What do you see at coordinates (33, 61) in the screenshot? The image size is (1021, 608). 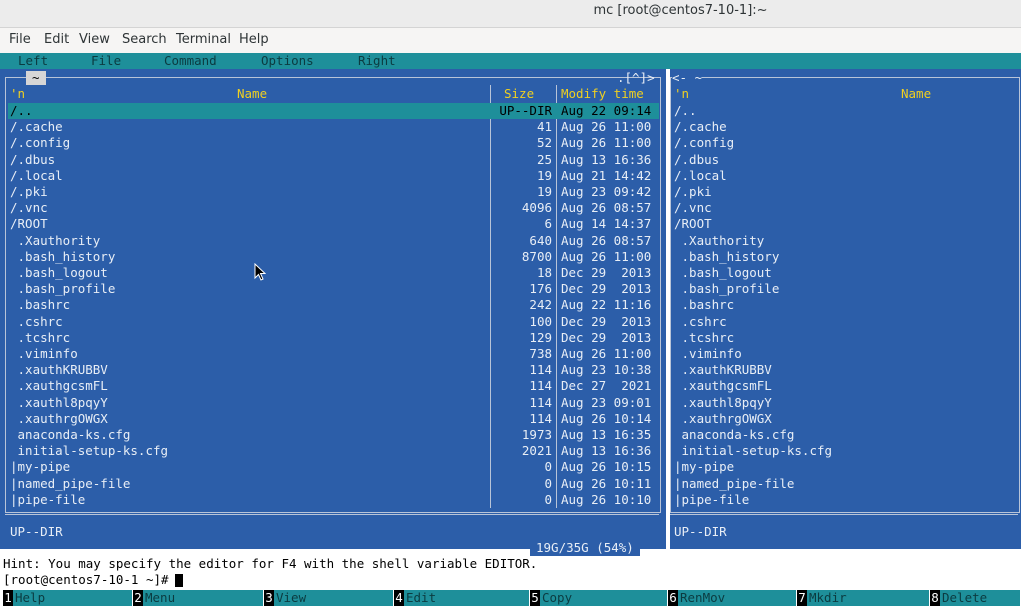 I see `mc-menu-left: Left` at bounding box center [33, 61].